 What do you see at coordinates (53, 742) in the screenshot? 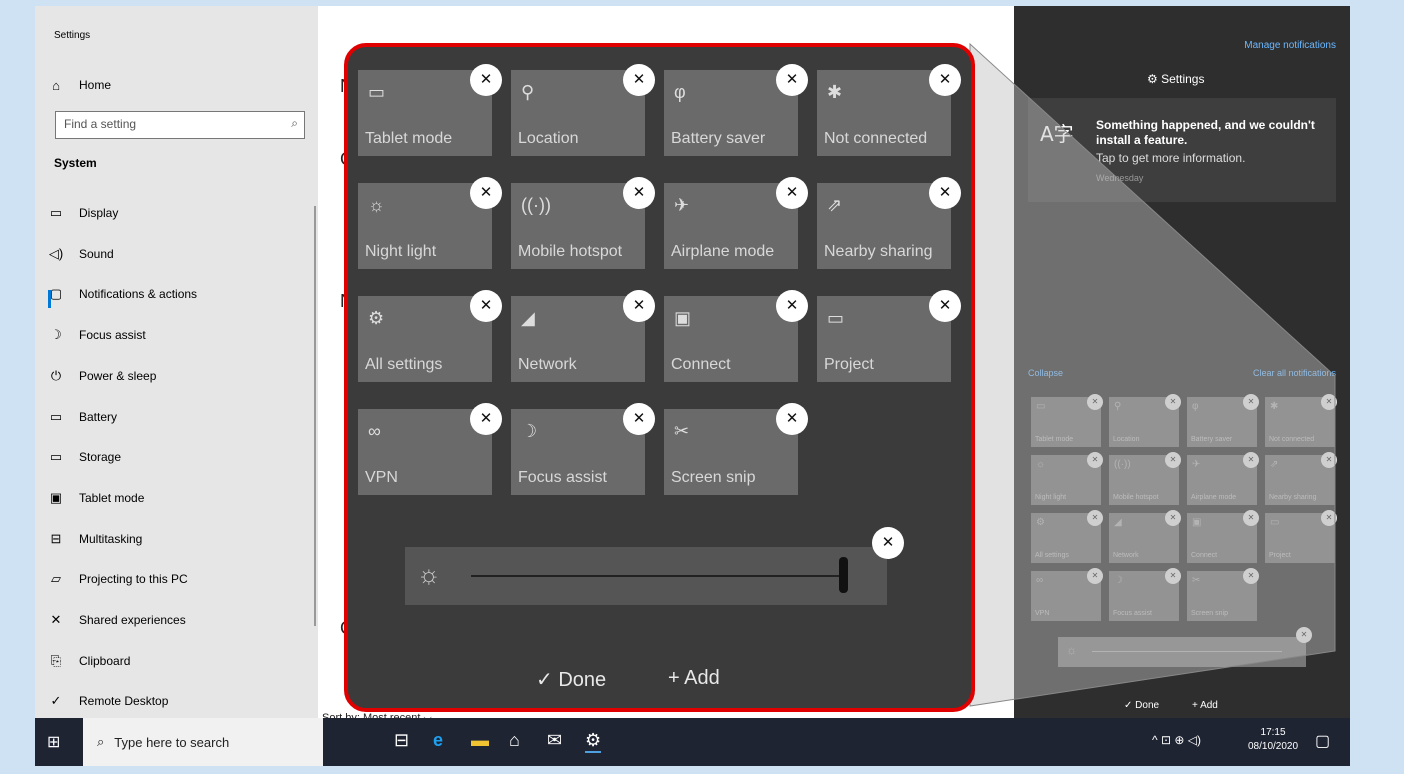
I see `windows-start-icon: ⊞` at bounding box center [53, 742].